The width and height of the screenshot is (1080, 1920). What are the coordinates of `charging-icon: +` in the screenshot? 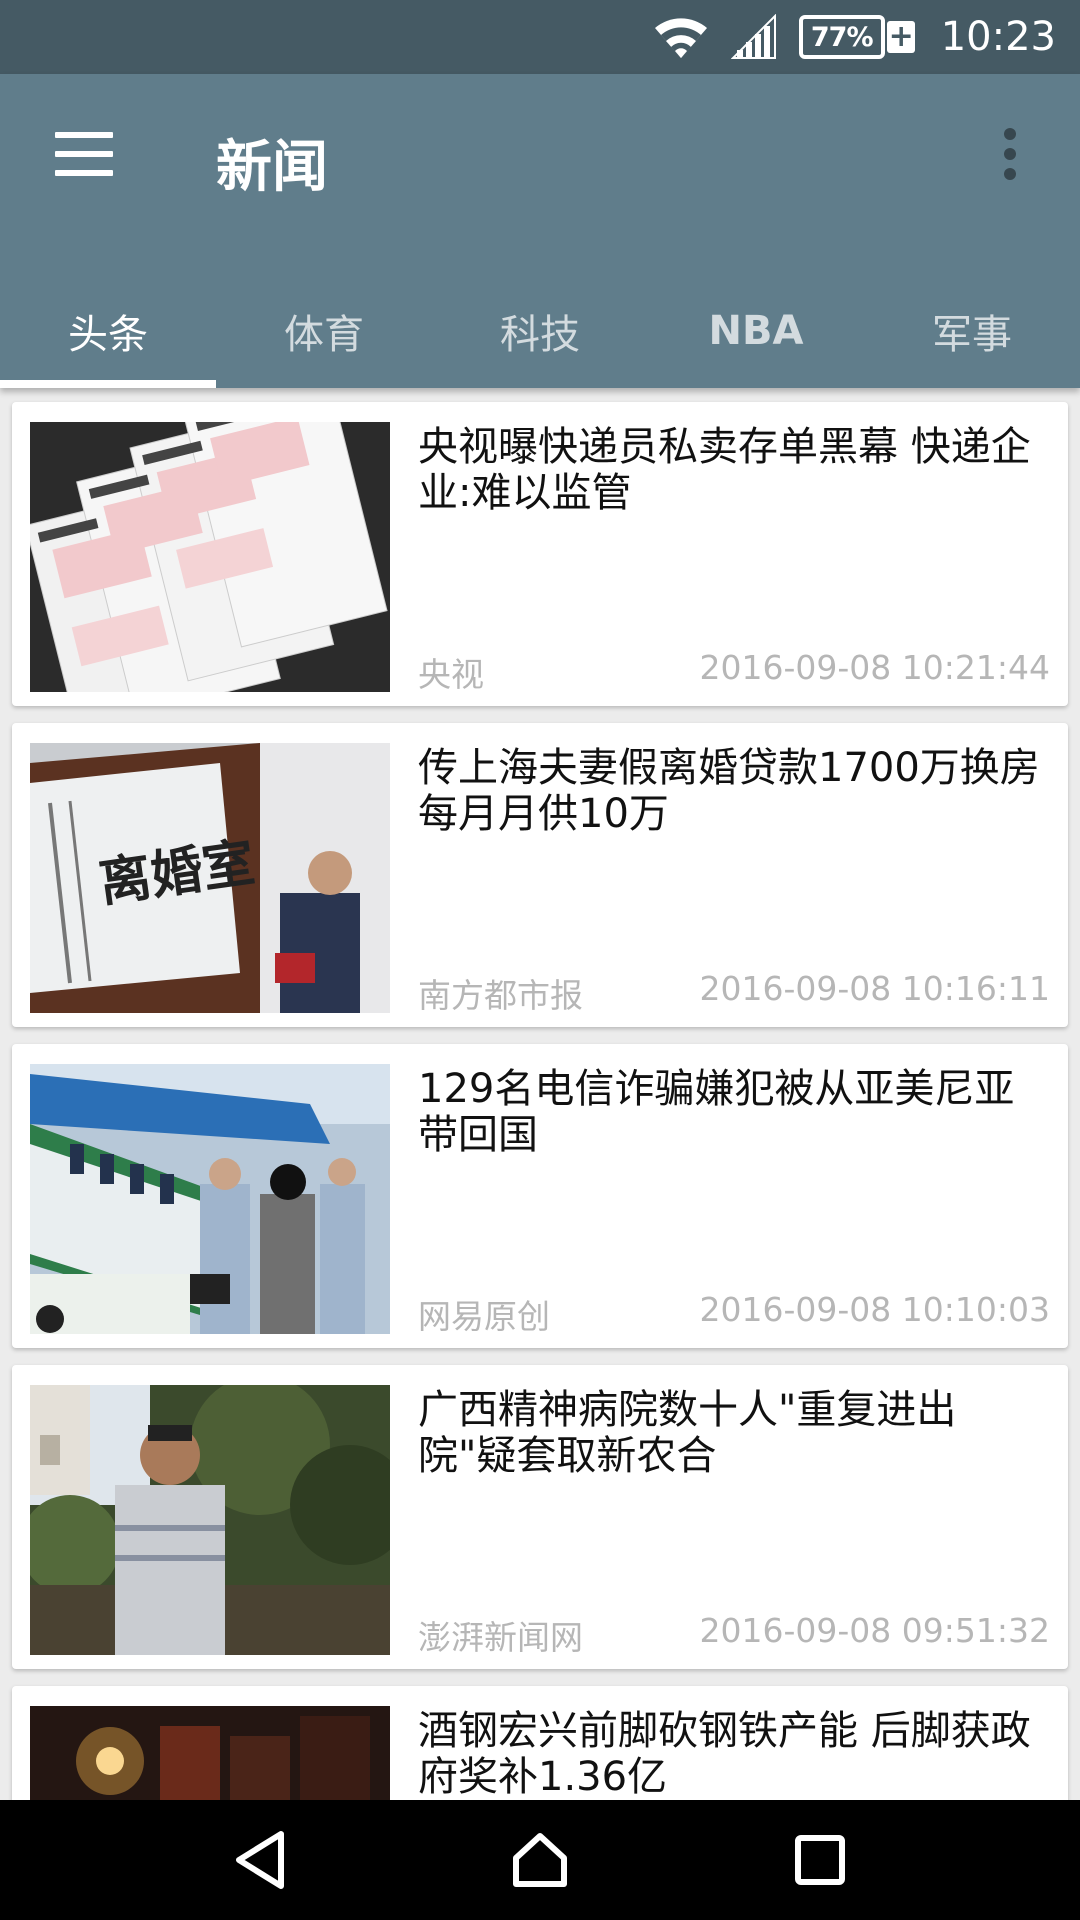 It's located at (900, 36).